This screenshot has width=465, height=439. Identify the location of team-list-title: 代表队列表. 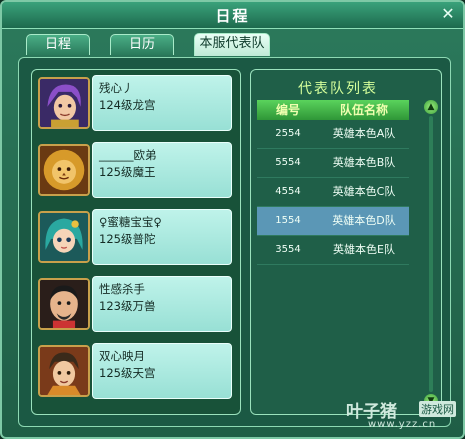
(338, 89).